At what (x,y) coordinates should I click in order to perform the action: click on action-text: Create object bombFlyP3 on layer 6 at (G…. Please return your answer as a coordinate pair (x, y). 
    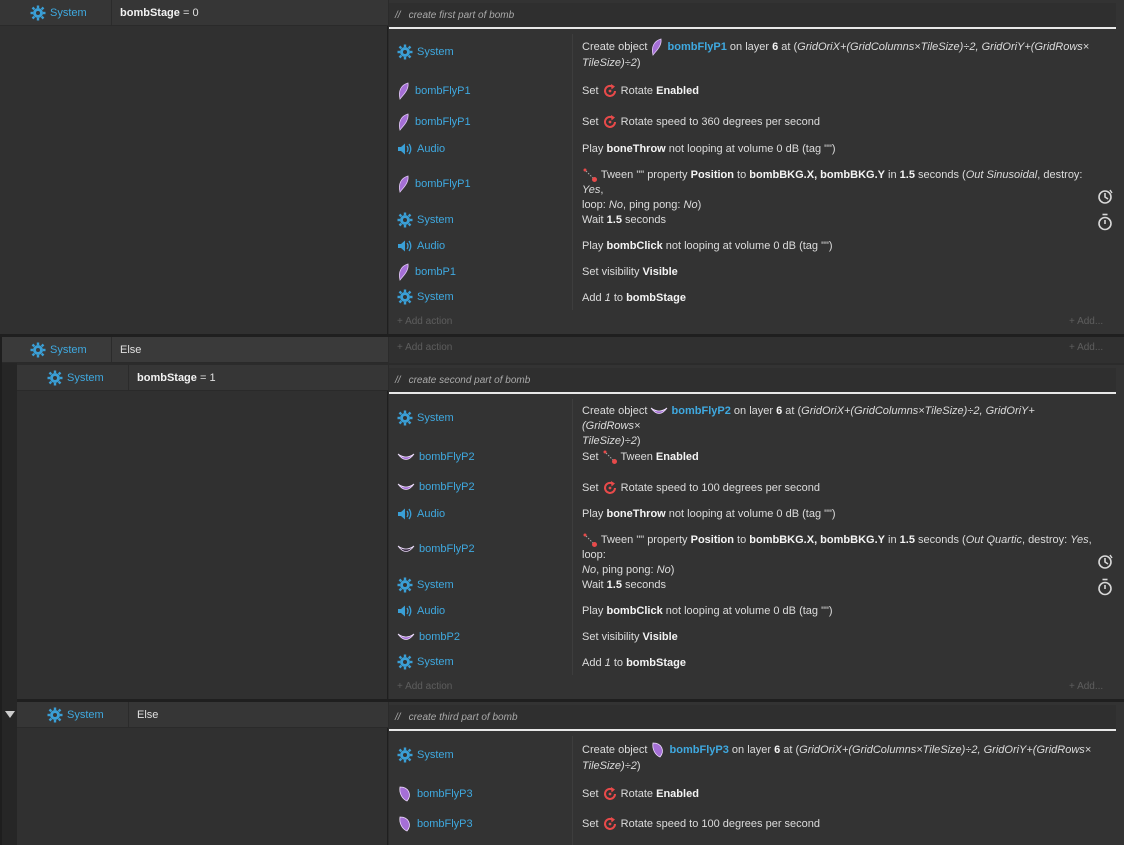
    Looking at the image, I should click on (837, 757).